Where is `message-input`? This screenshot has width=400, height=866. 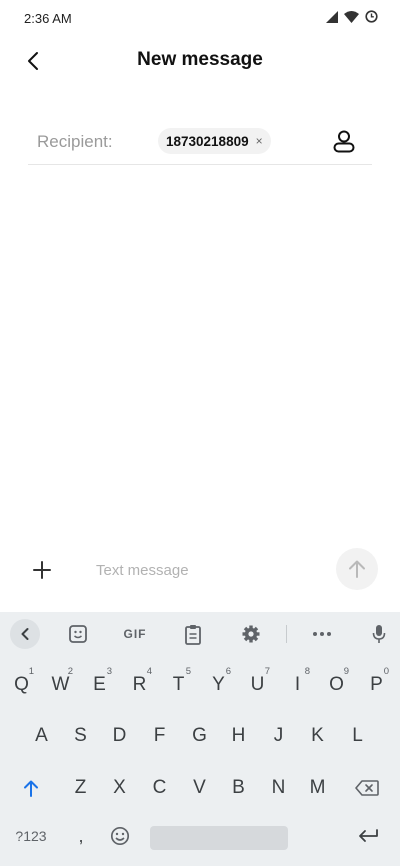 message-input is located at coordinates (206, 570).